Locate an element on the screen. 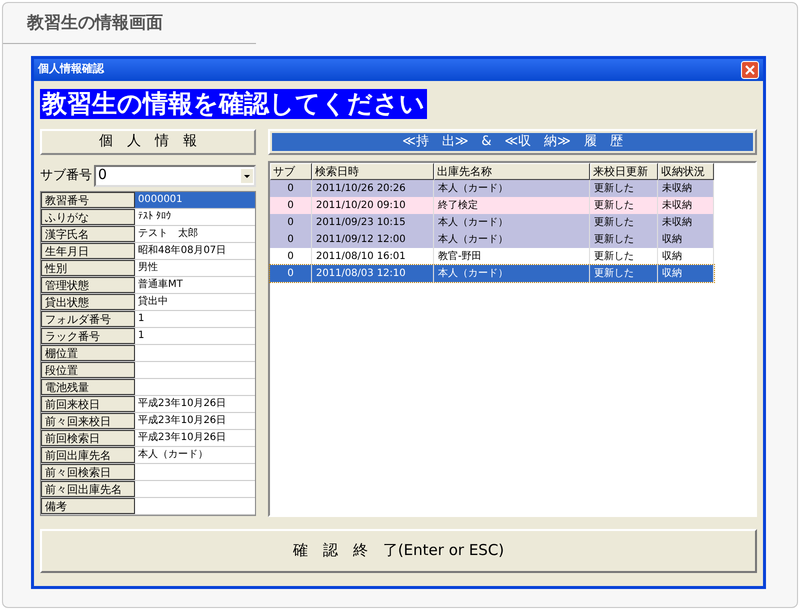 The height and width of the screenshot is (610, 800). field-label: 生年月日 is located at coordinates (88, 250).